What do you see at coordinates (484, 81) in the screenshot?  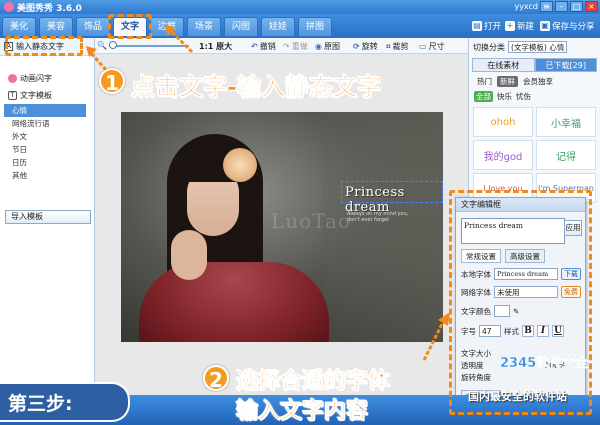 I see `category-hot: 热门` at bounding box center [484, 81].